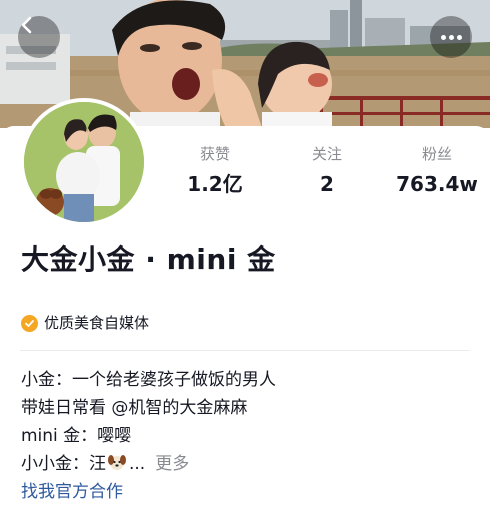  Describe the element at coordinates (215, 171) in the screenshot. I see `stat-likes: 获赞 1.2亿` at that location.